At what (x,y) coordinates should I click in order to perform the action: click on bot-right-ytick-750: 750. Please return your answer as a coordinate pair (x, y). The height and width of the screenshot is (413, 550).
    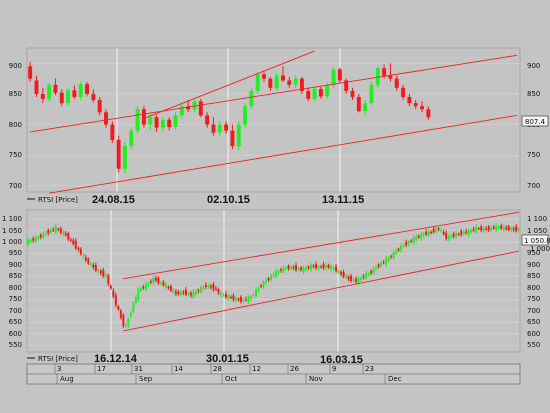
    Looking at the image, I should click on (533, 299).